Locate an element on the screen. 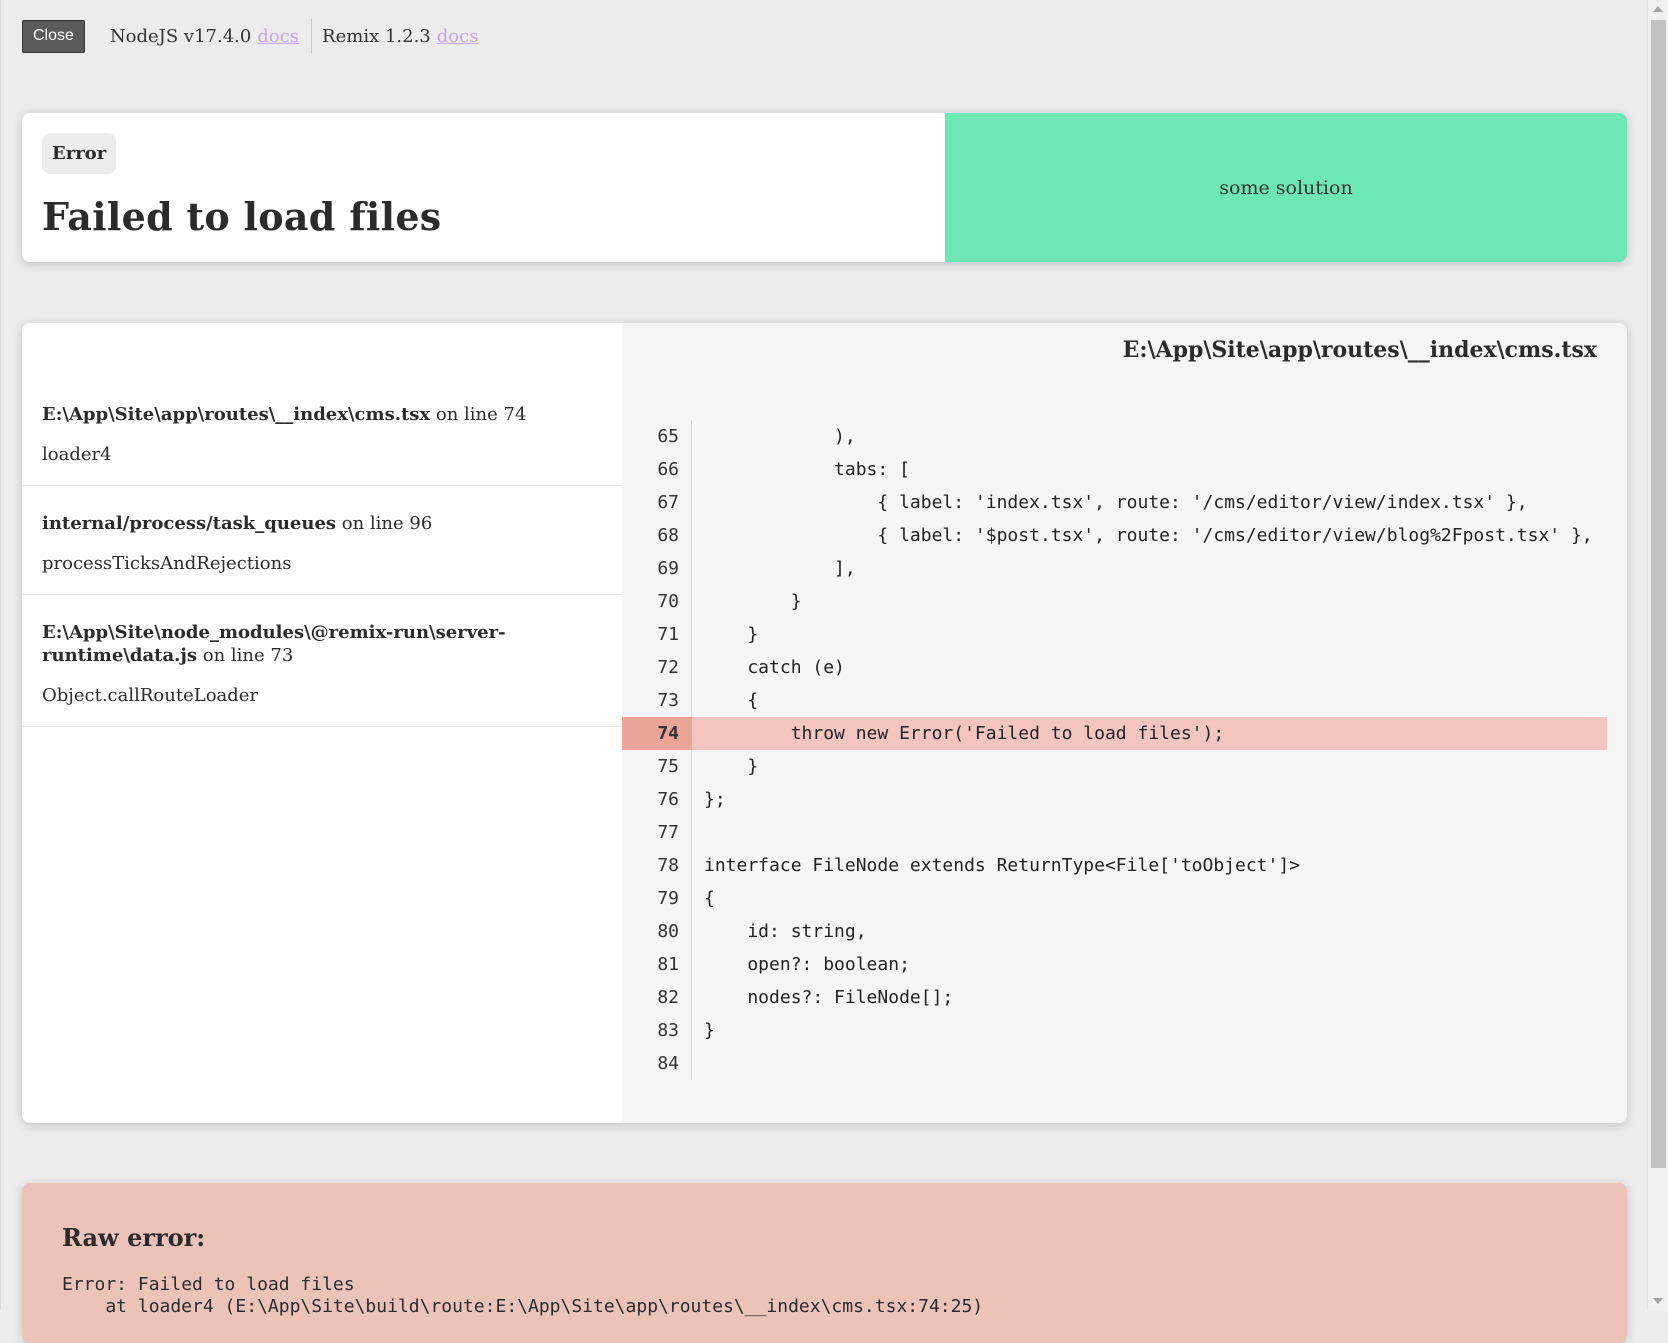 This screenshot has height=1343, width=1668. node-version: NodeJS v17.4.0 docs is located at coordinates (211, 36).